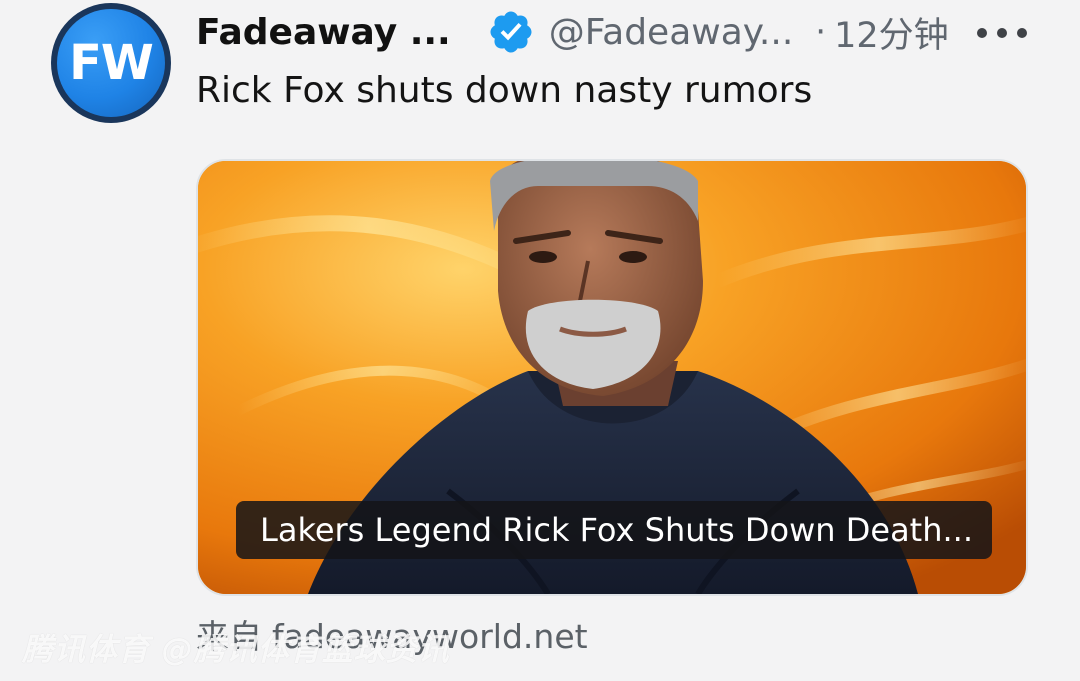  I want to click on avatar: FW, so click(111, 63).